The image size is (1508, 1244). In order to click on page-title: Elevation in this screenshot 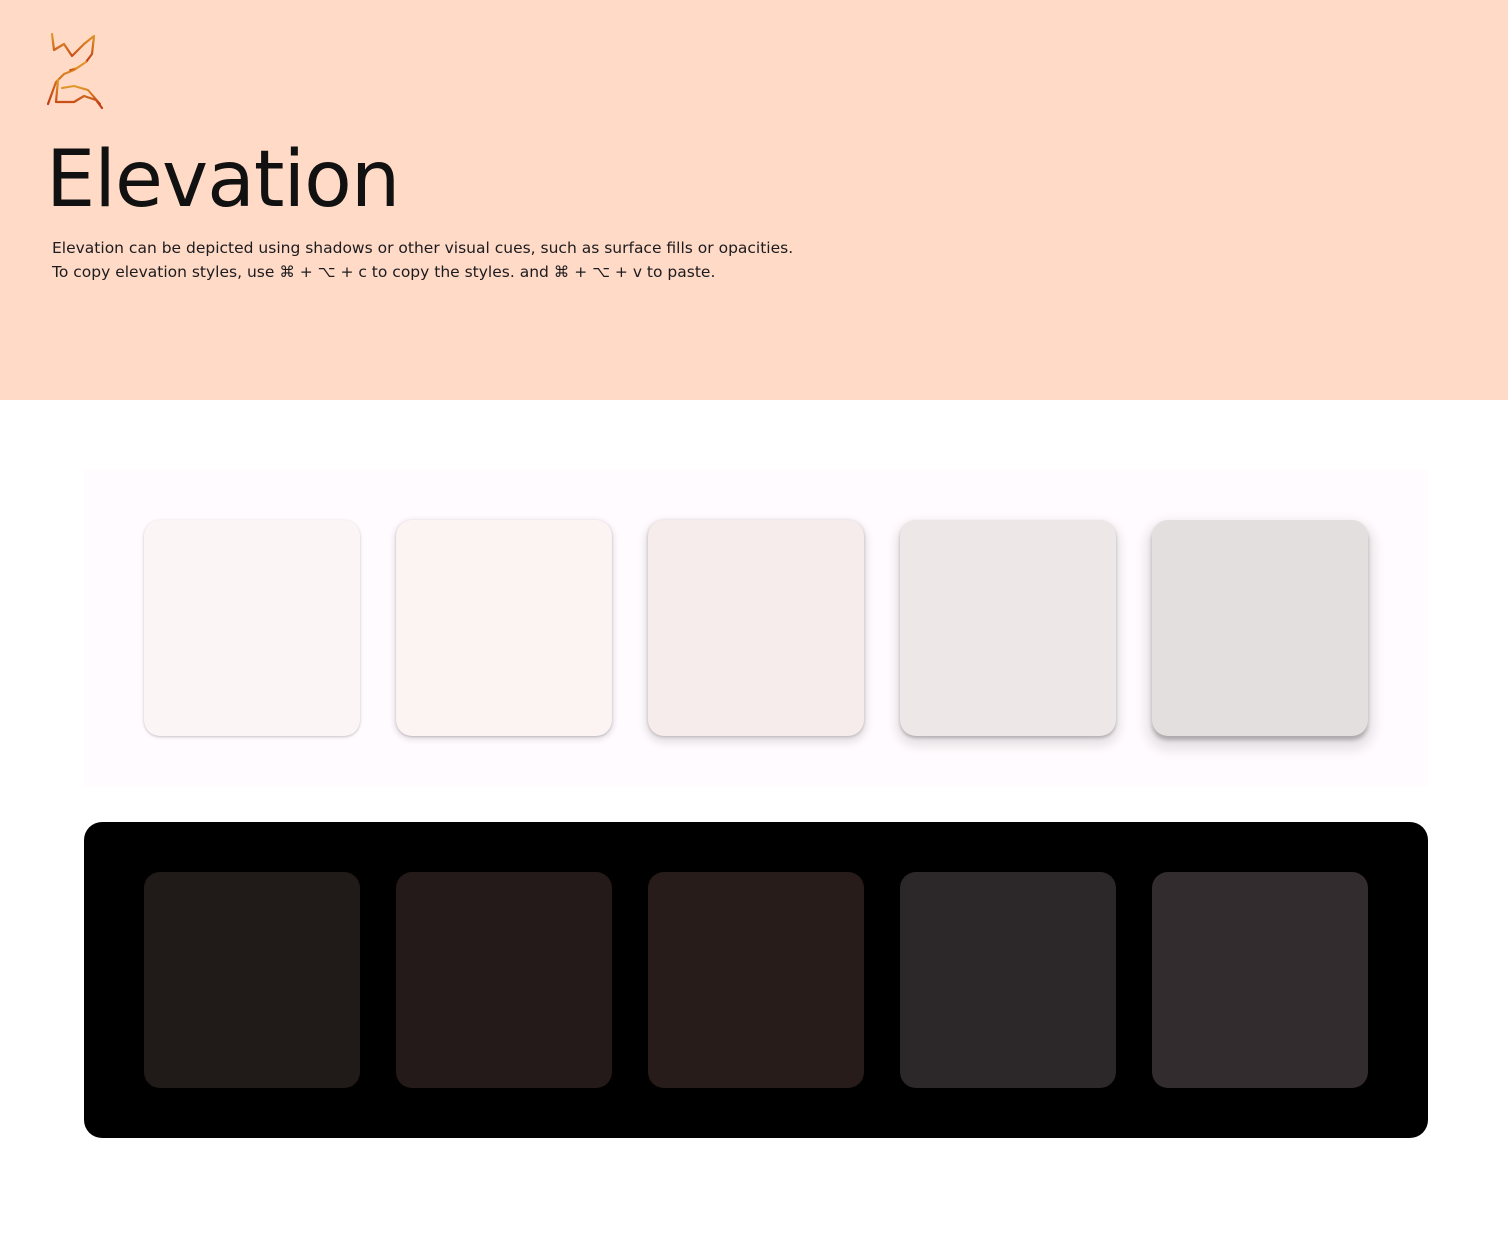, I will do `click(223, 180)`.